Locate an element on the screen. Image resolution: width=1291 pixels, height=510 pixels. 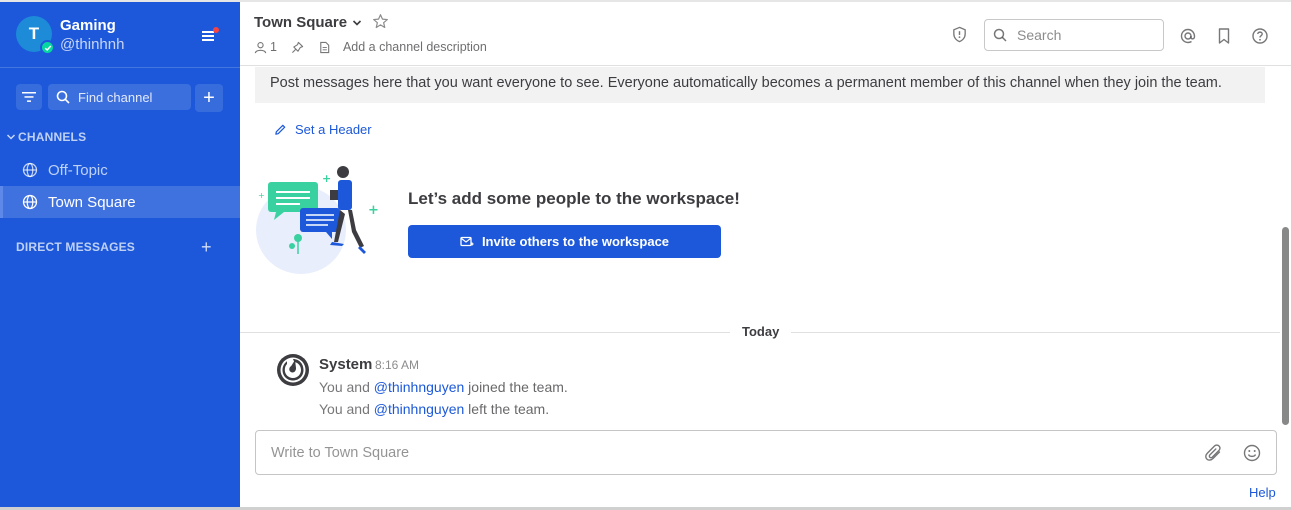
system-message-line: You and @thinhnguyen joined the team. is located at coordinates (443, 387).